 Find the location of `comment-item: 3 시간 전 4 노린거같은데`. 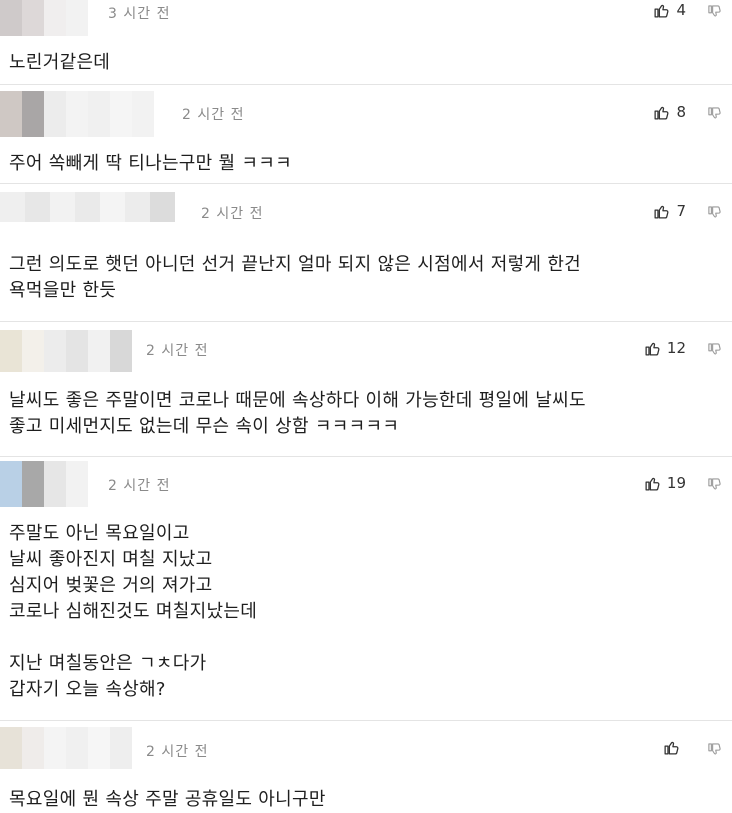

comment-item: 3 시간 전 4 노린거같은데 is located at coordinates (366, 42).